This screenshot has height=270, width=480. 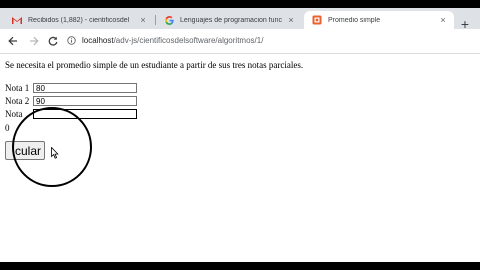 I want to click on tab-gmail: Recibidos (1,882) - cientificosdel ×, so click(x=79, y=20).